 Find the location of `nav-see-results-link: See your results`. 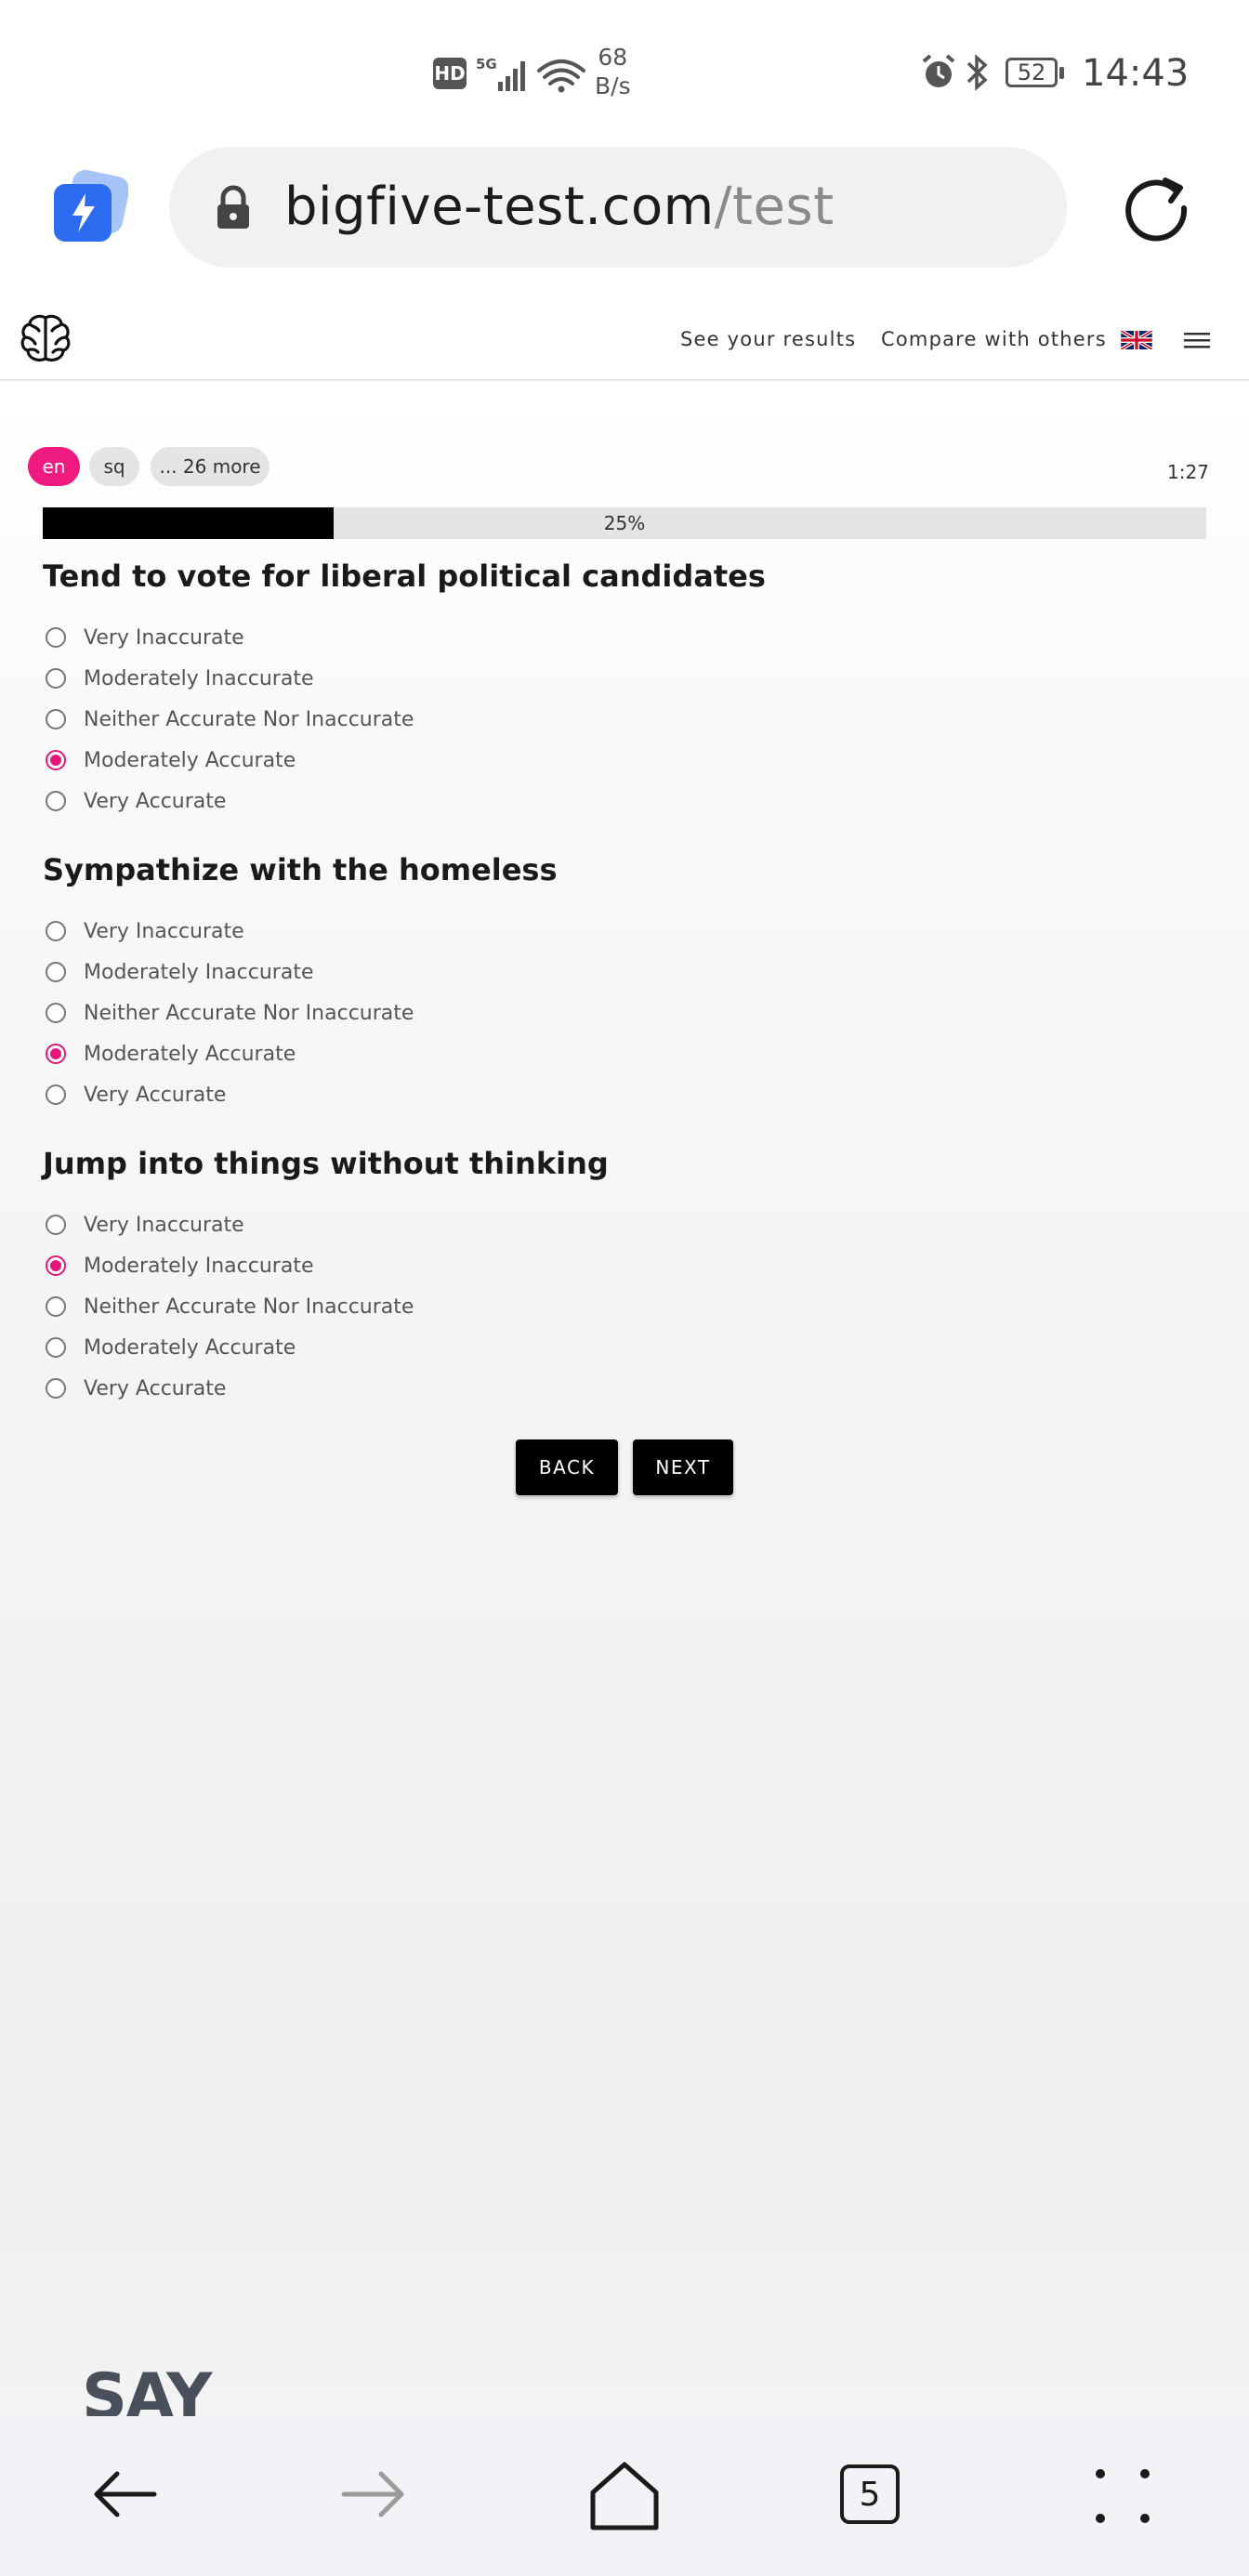

nav-see-results-link: See your results is located at coordinates (768, 339).